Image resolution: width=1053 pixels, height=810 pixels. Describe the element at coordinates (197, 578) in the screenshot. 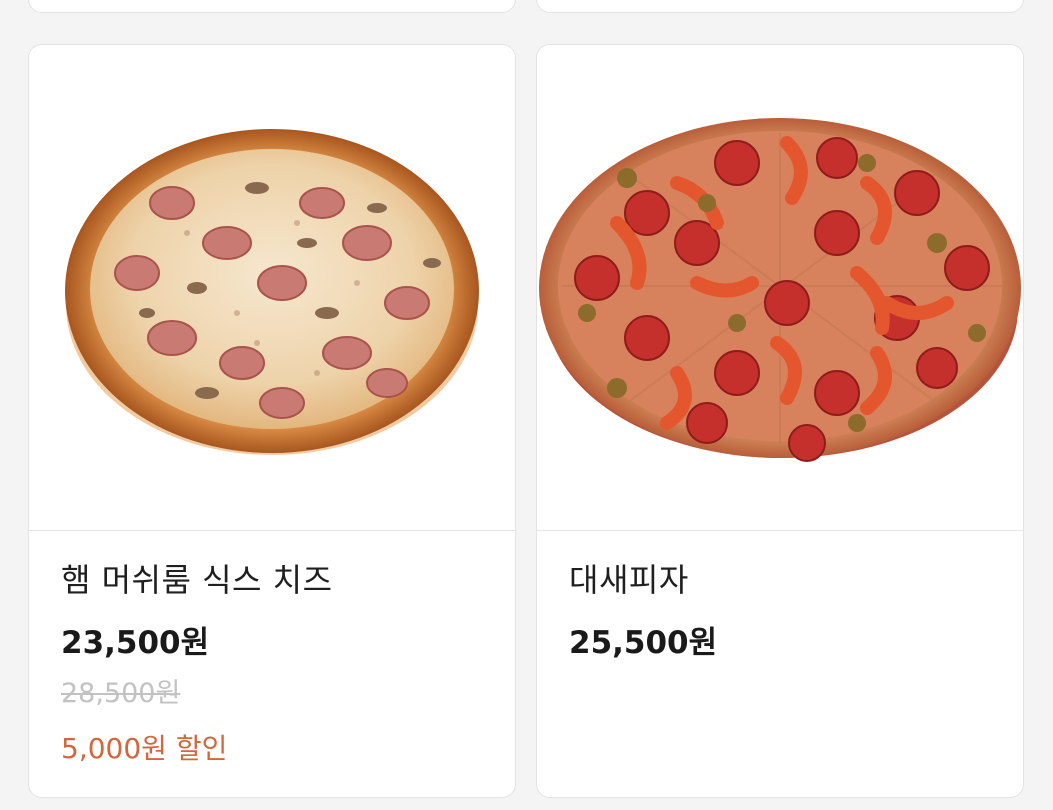

I see `product-name: 햄 머쉬룸 식스 치즈` at that location.